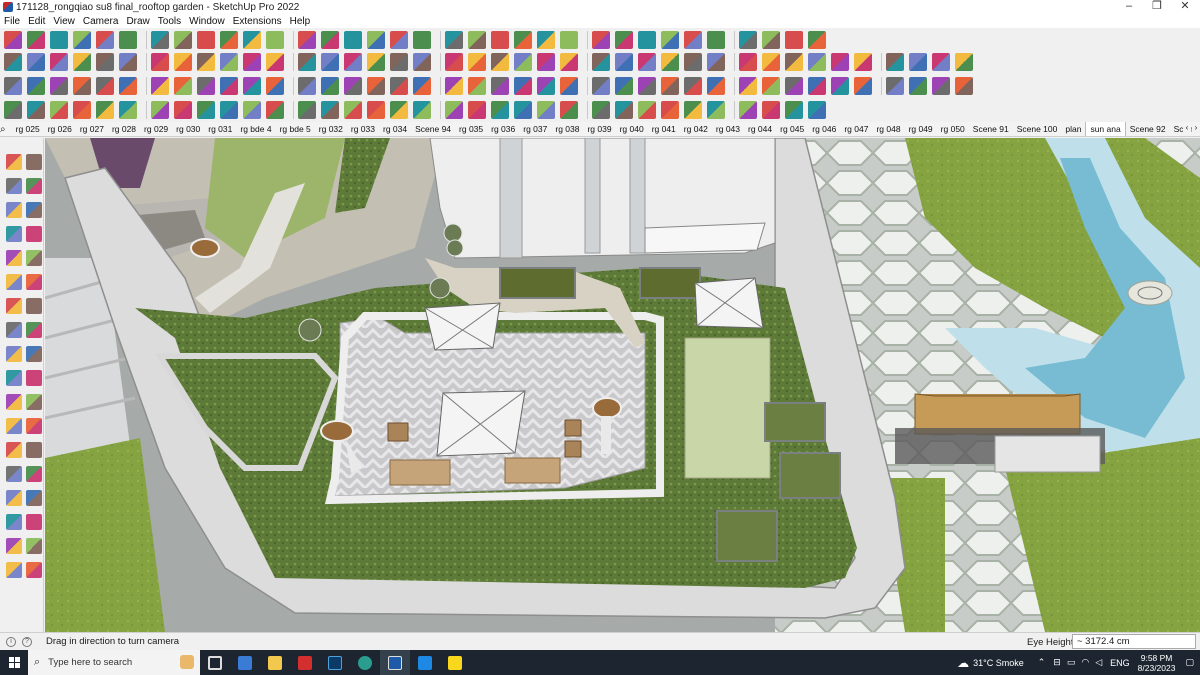 This screenshot has width=1200, height=675. Describe the element at coordinates (1037, 129) in the screenshot. I see `scene-tab: Scene 100` at that location.